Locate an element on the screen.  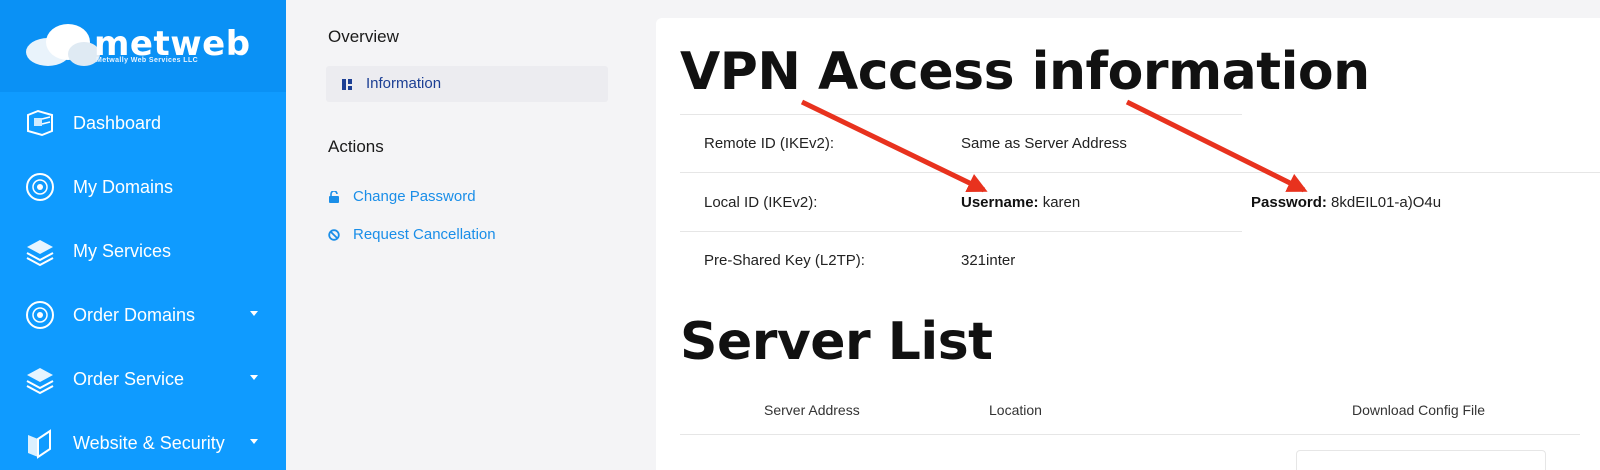
column-header-location: Location is located at coordinates (1015, 410).